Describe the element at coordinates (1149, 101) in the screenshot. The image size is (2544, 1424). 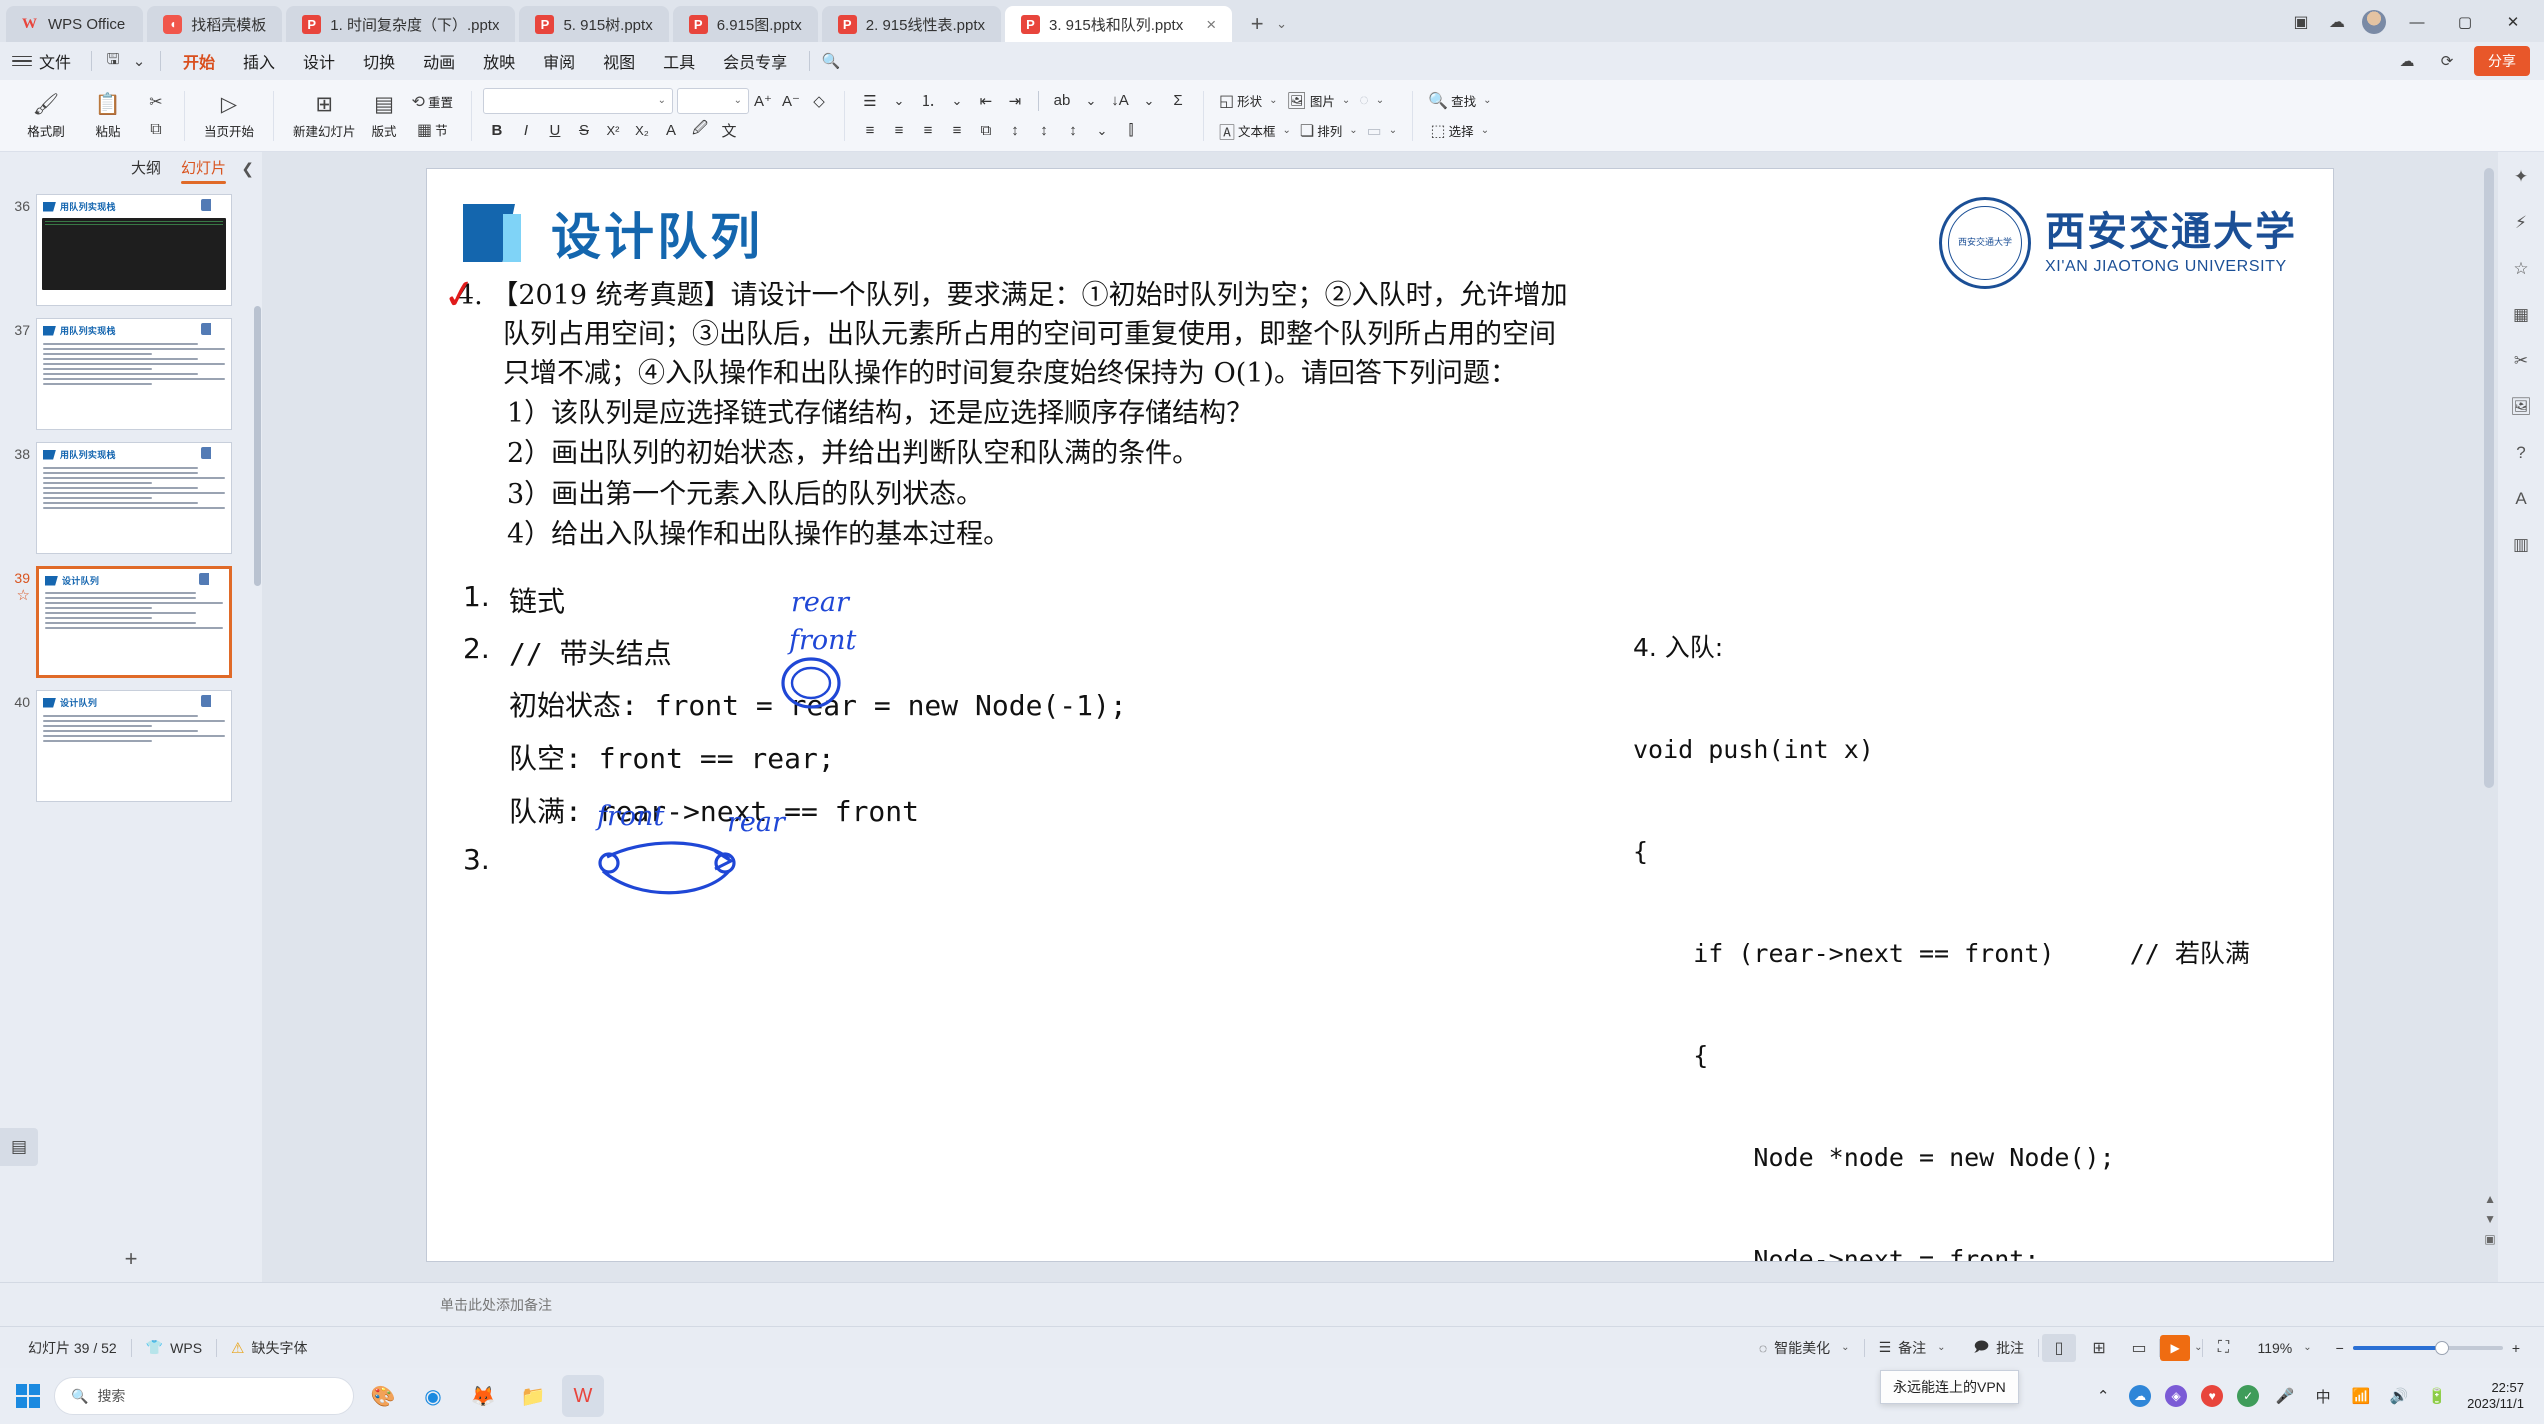
I see `sort-chevron-icon: ⌄` at that location.